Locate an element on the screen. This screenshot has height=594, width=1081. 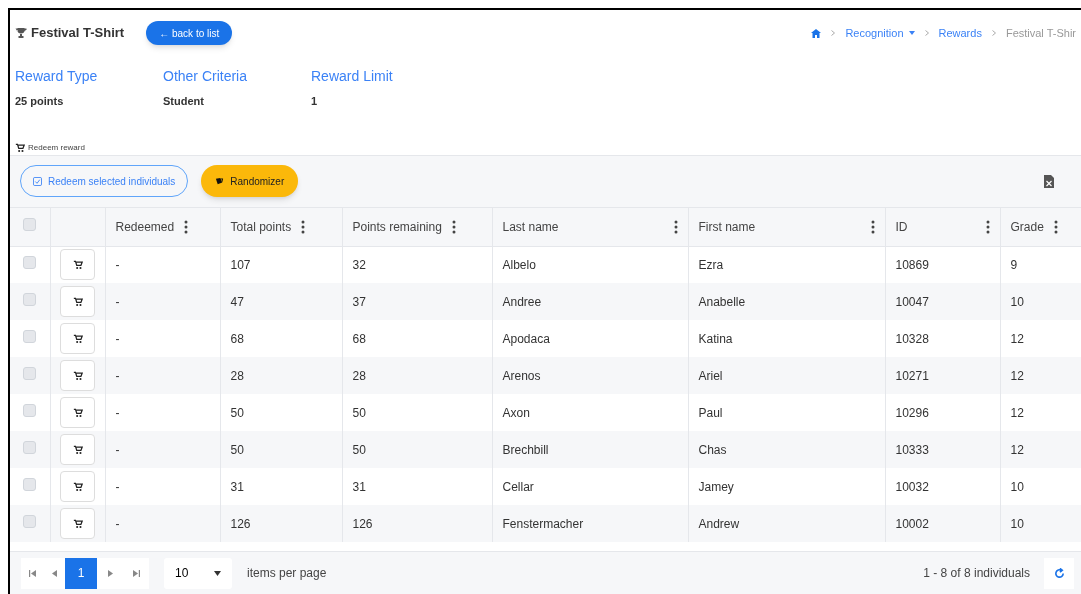
column-header: Redeemed is located at coordinates (145, 226).